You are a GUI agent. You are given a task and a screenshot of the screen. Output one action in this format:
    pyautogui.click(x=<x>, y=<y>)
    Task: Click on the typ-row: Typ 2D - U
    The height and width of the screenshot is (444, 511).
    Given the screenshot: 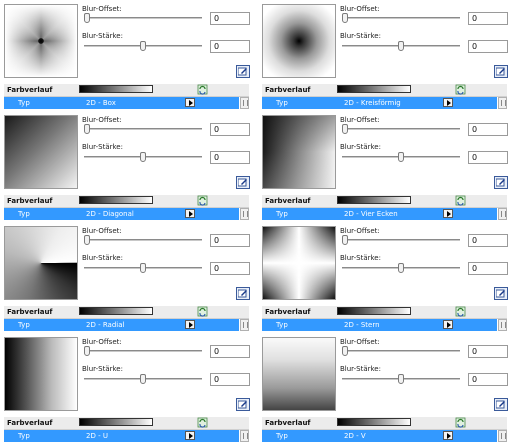 What is the action you would take?
    pyautogui.click(x=121, y=436)
    